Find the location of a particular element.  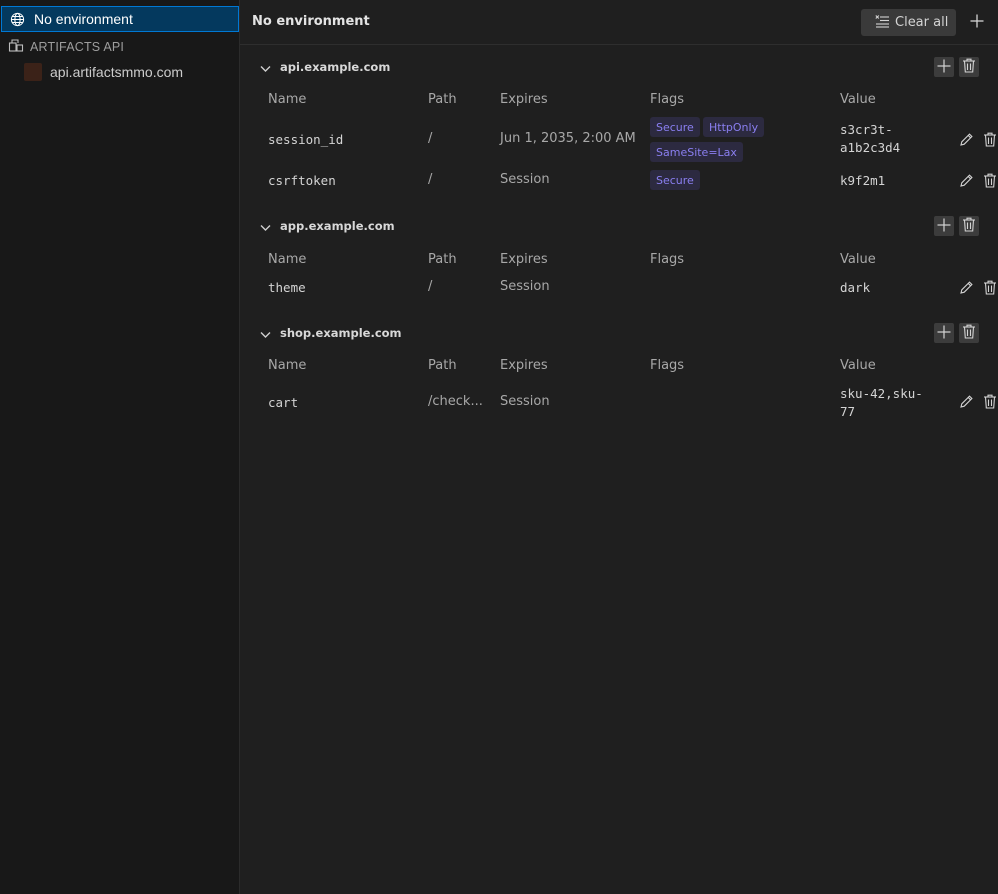

cookie-value-line: s3cr3t- is located at coordinates (866, 129).